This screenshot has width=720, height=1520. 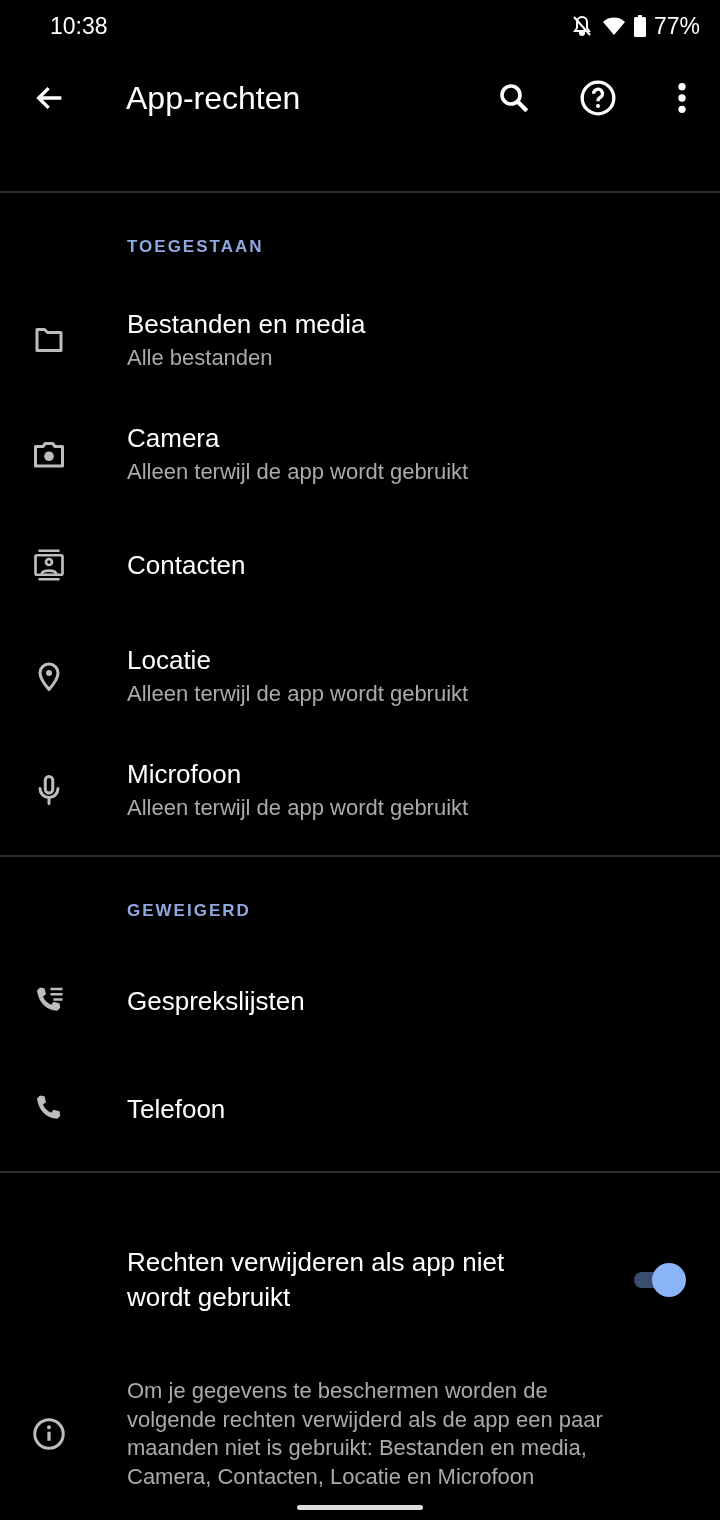 I want to click on section-header: GEWEIGERD, so click(x=189, y=910).